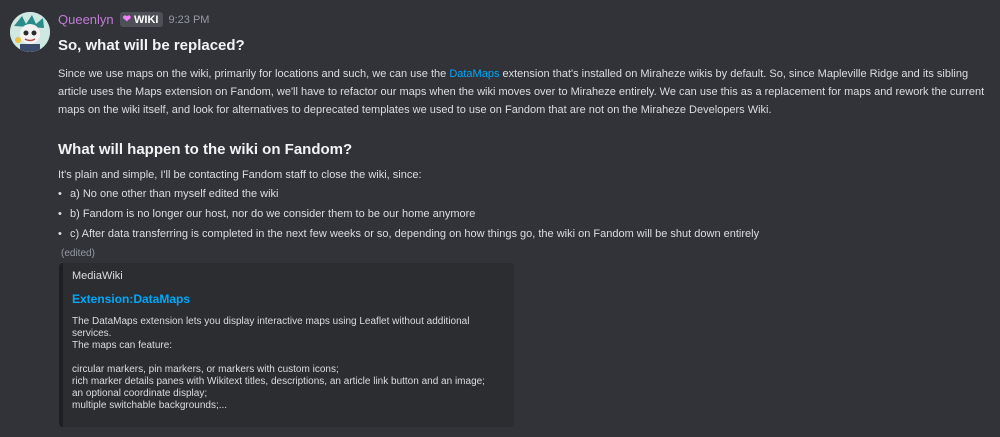 Image resolution: width=1000 pixels, height=437 pixels. I want to click on avatar-image, so click(30, 32).